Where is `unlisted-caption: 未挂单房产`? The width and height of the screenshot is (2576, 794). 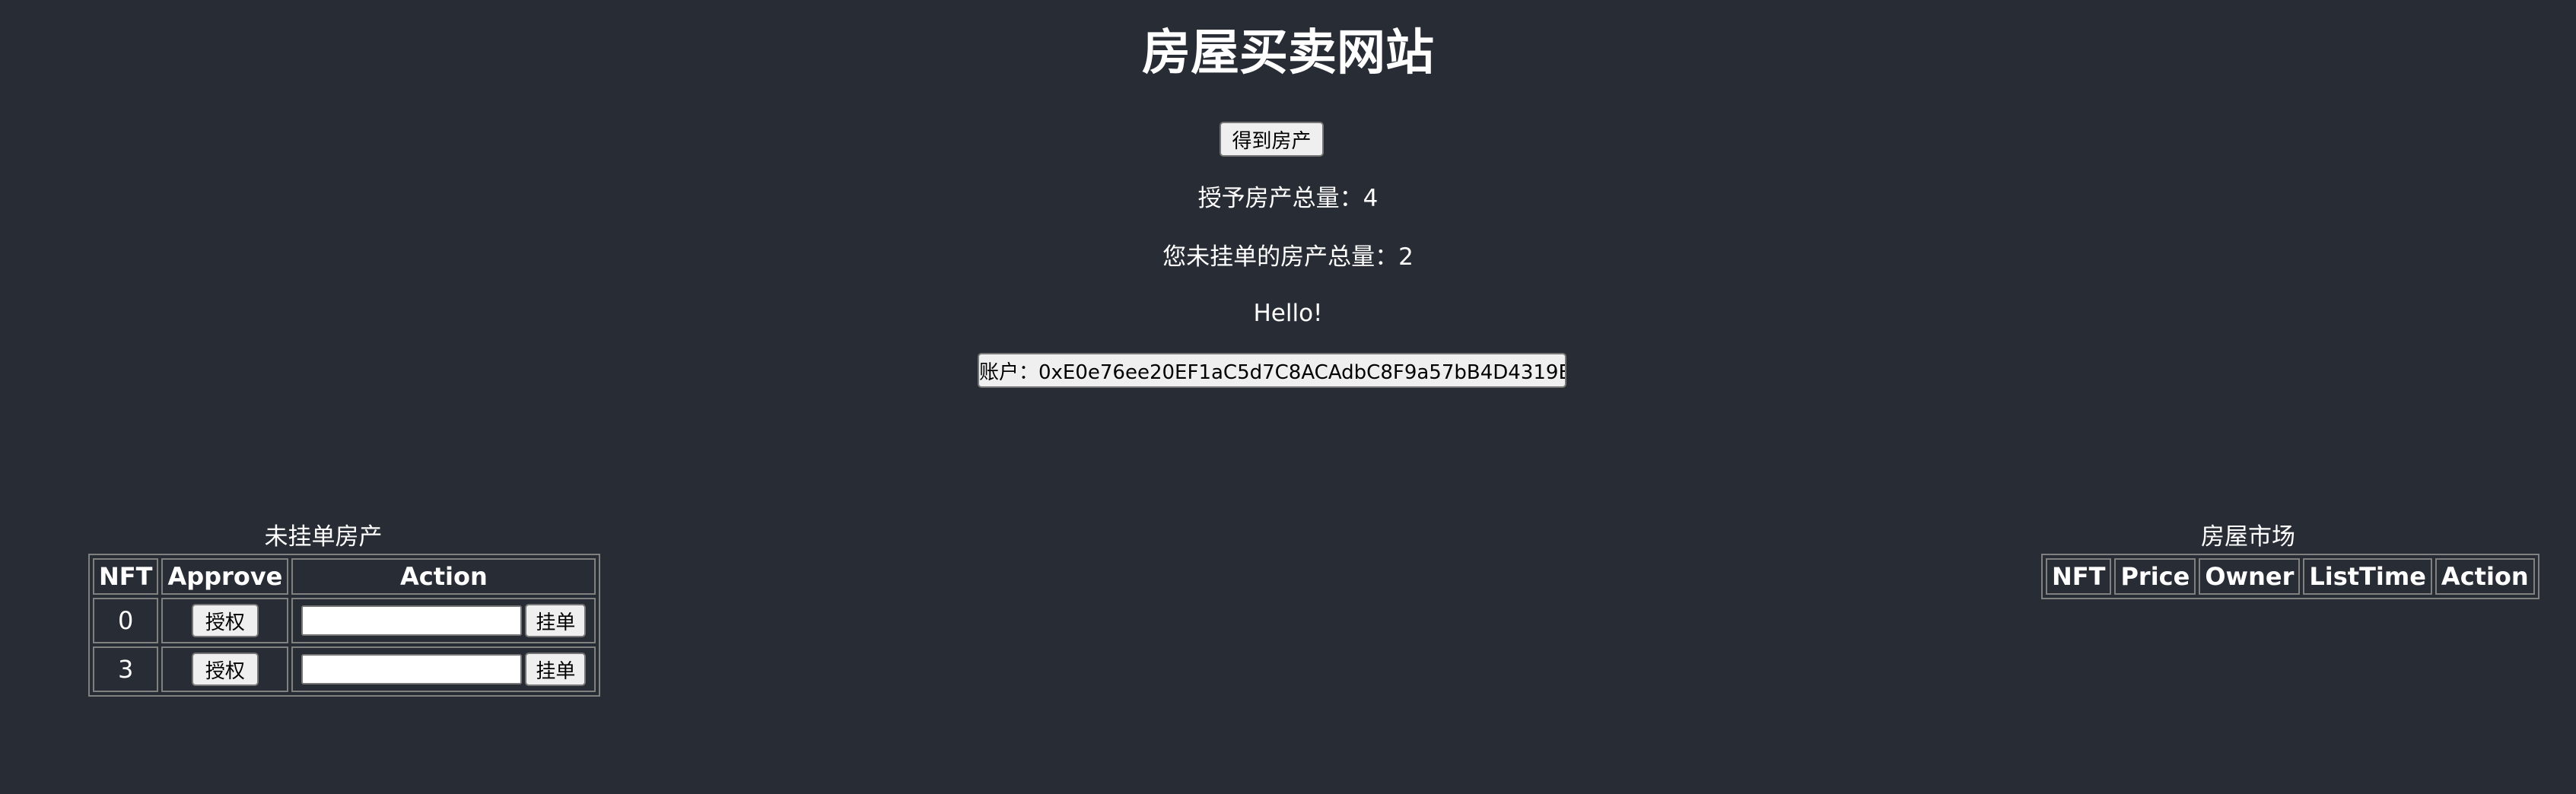 unlisted-caption: 未挂单房产 is located at coordinates (323, 537).